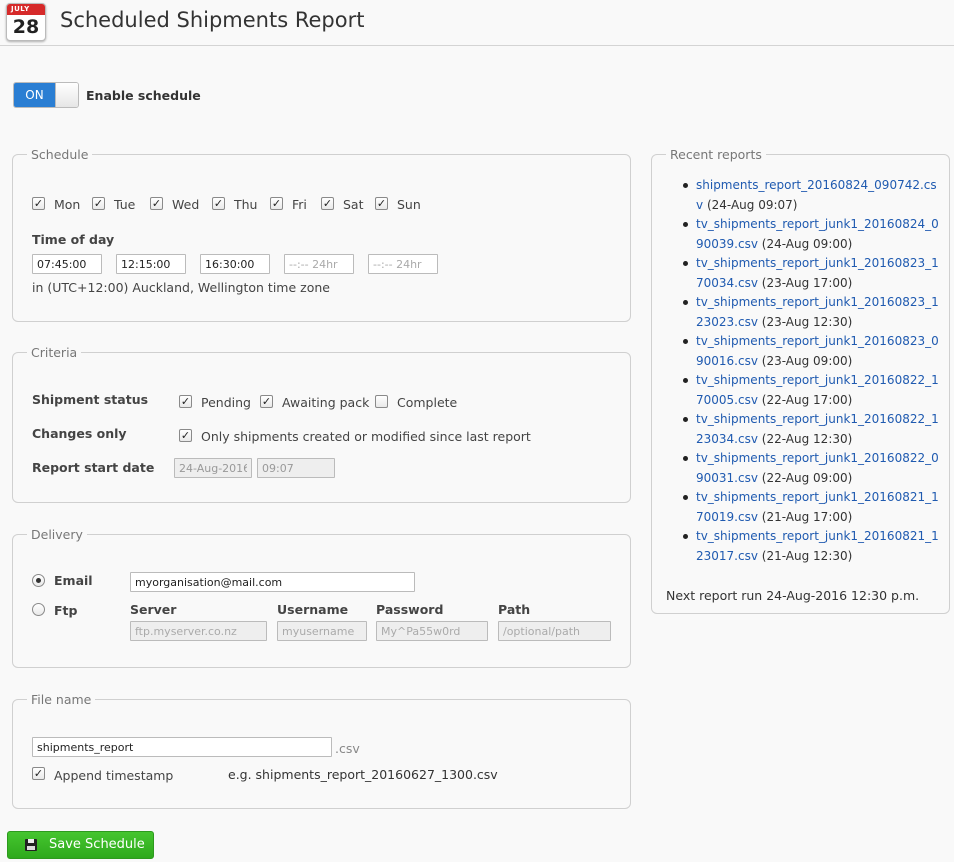 The width and height of the screenshot is (954, 862). I want to click on start-date-input, so click(213, 468).